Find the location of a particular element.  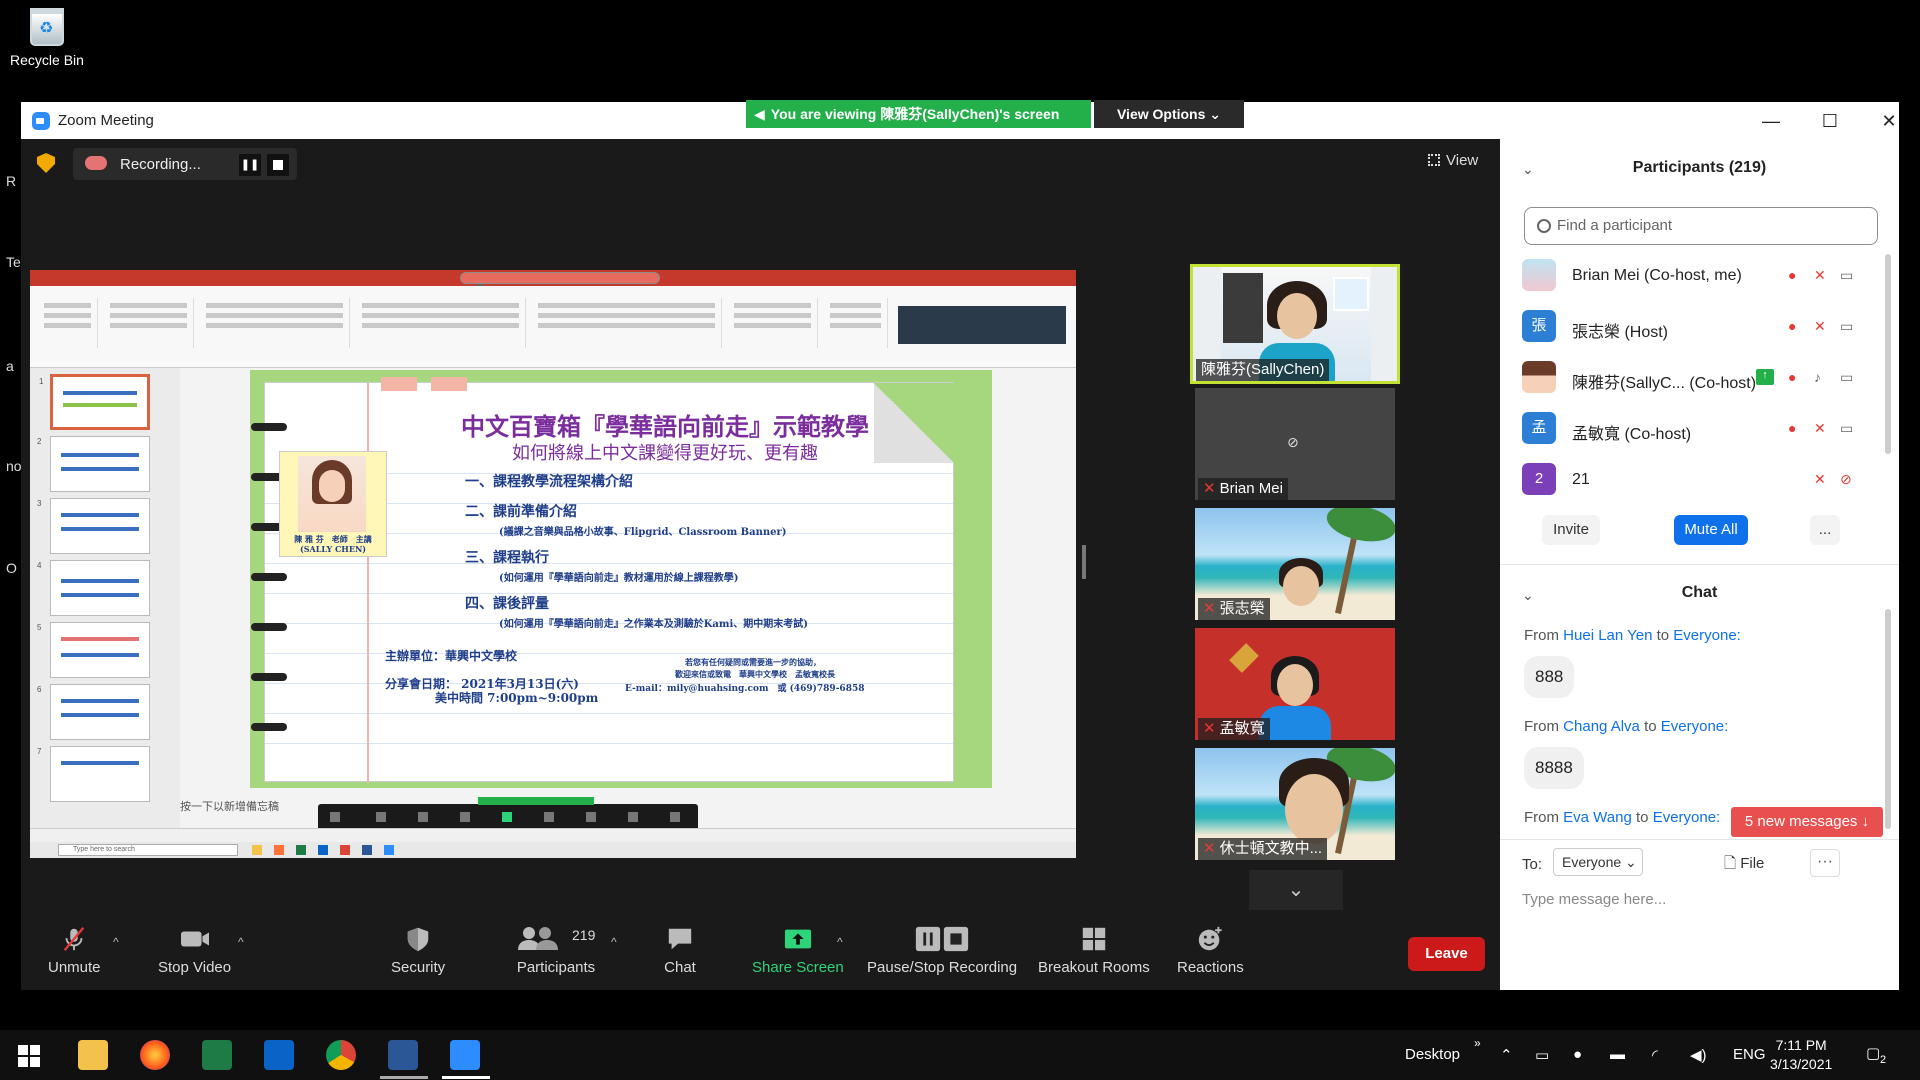

participant-row: 張 張志榮 (Host) ● ✕ ▭ is located at coordinates (1702, 326).